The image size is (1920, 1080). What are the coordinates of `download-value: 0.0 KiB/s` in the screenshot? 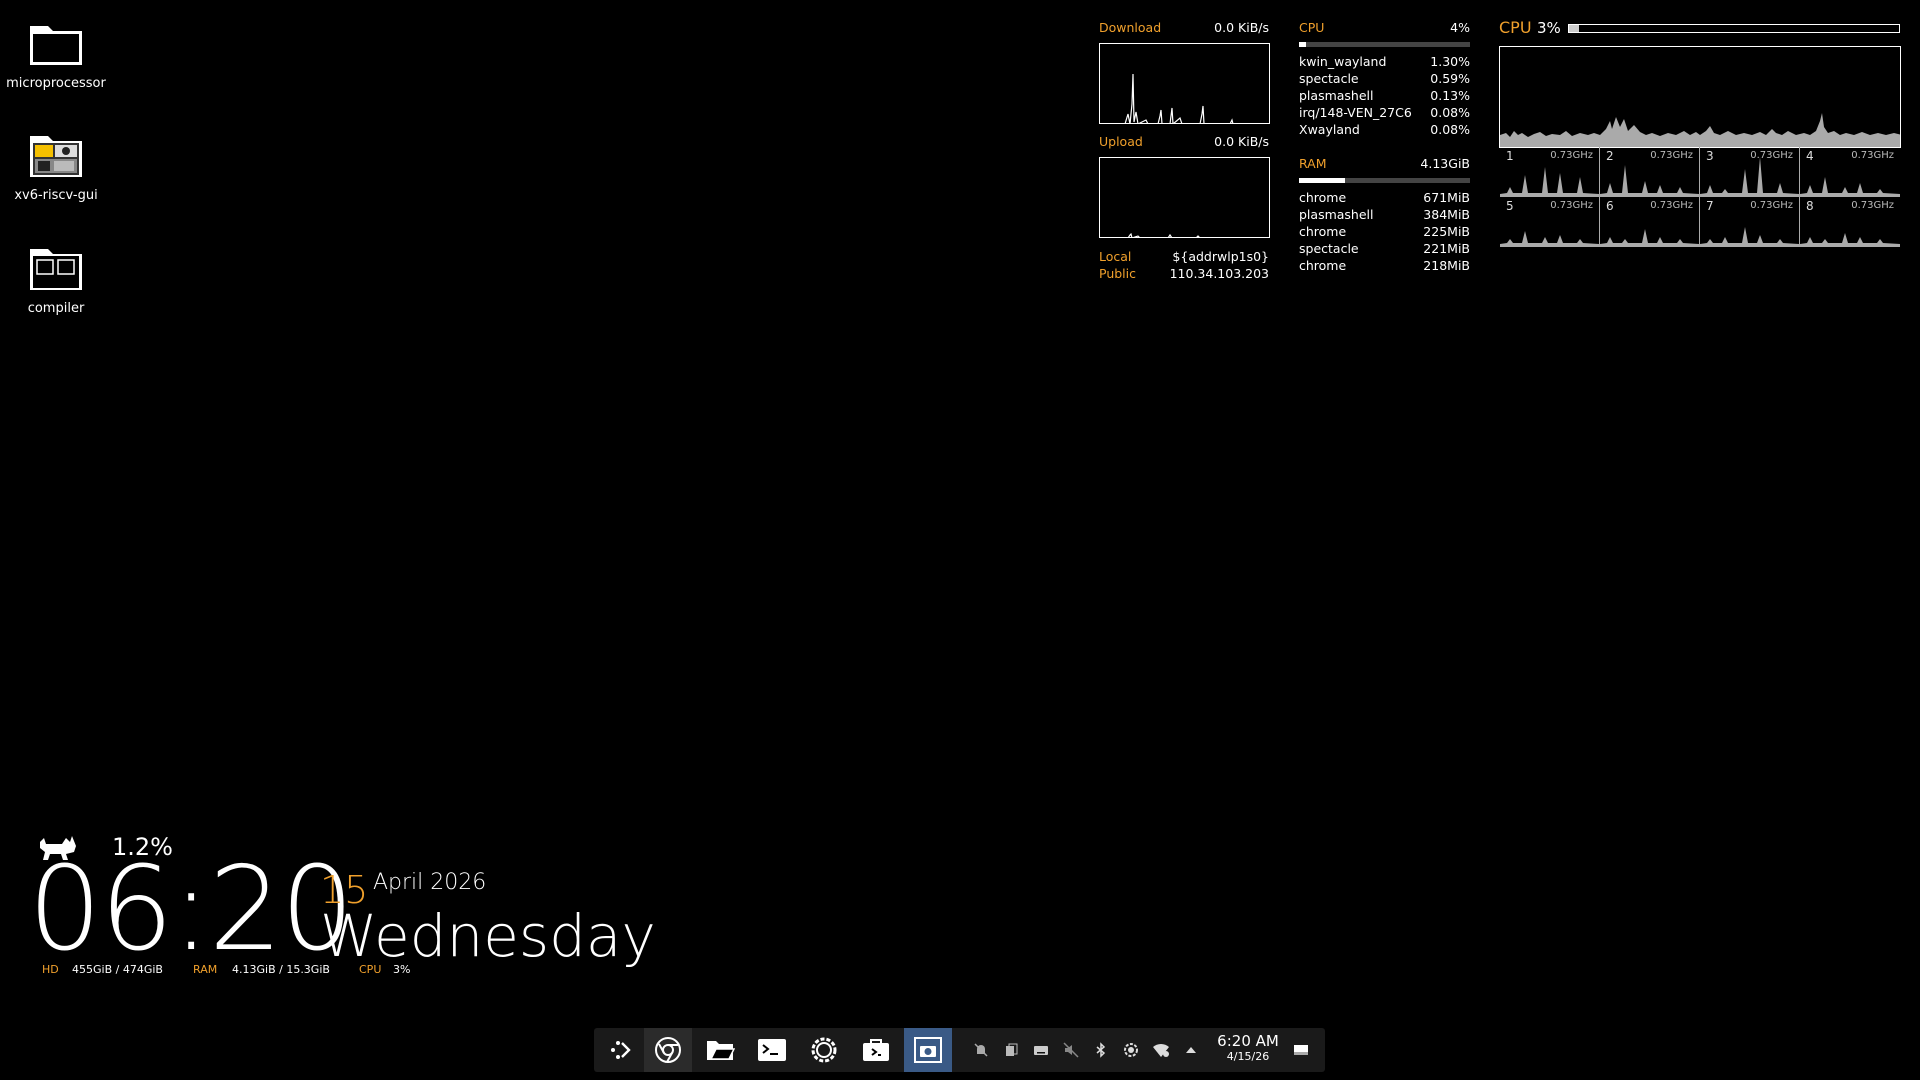 It's located at (1241, 27).